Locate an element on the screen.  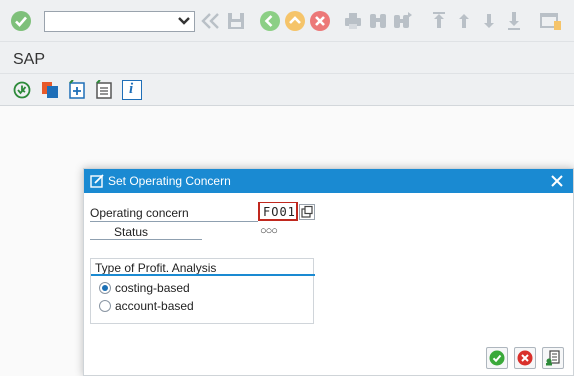
dialog-title: Set Operating Concern is located at coordinates (169, 181).